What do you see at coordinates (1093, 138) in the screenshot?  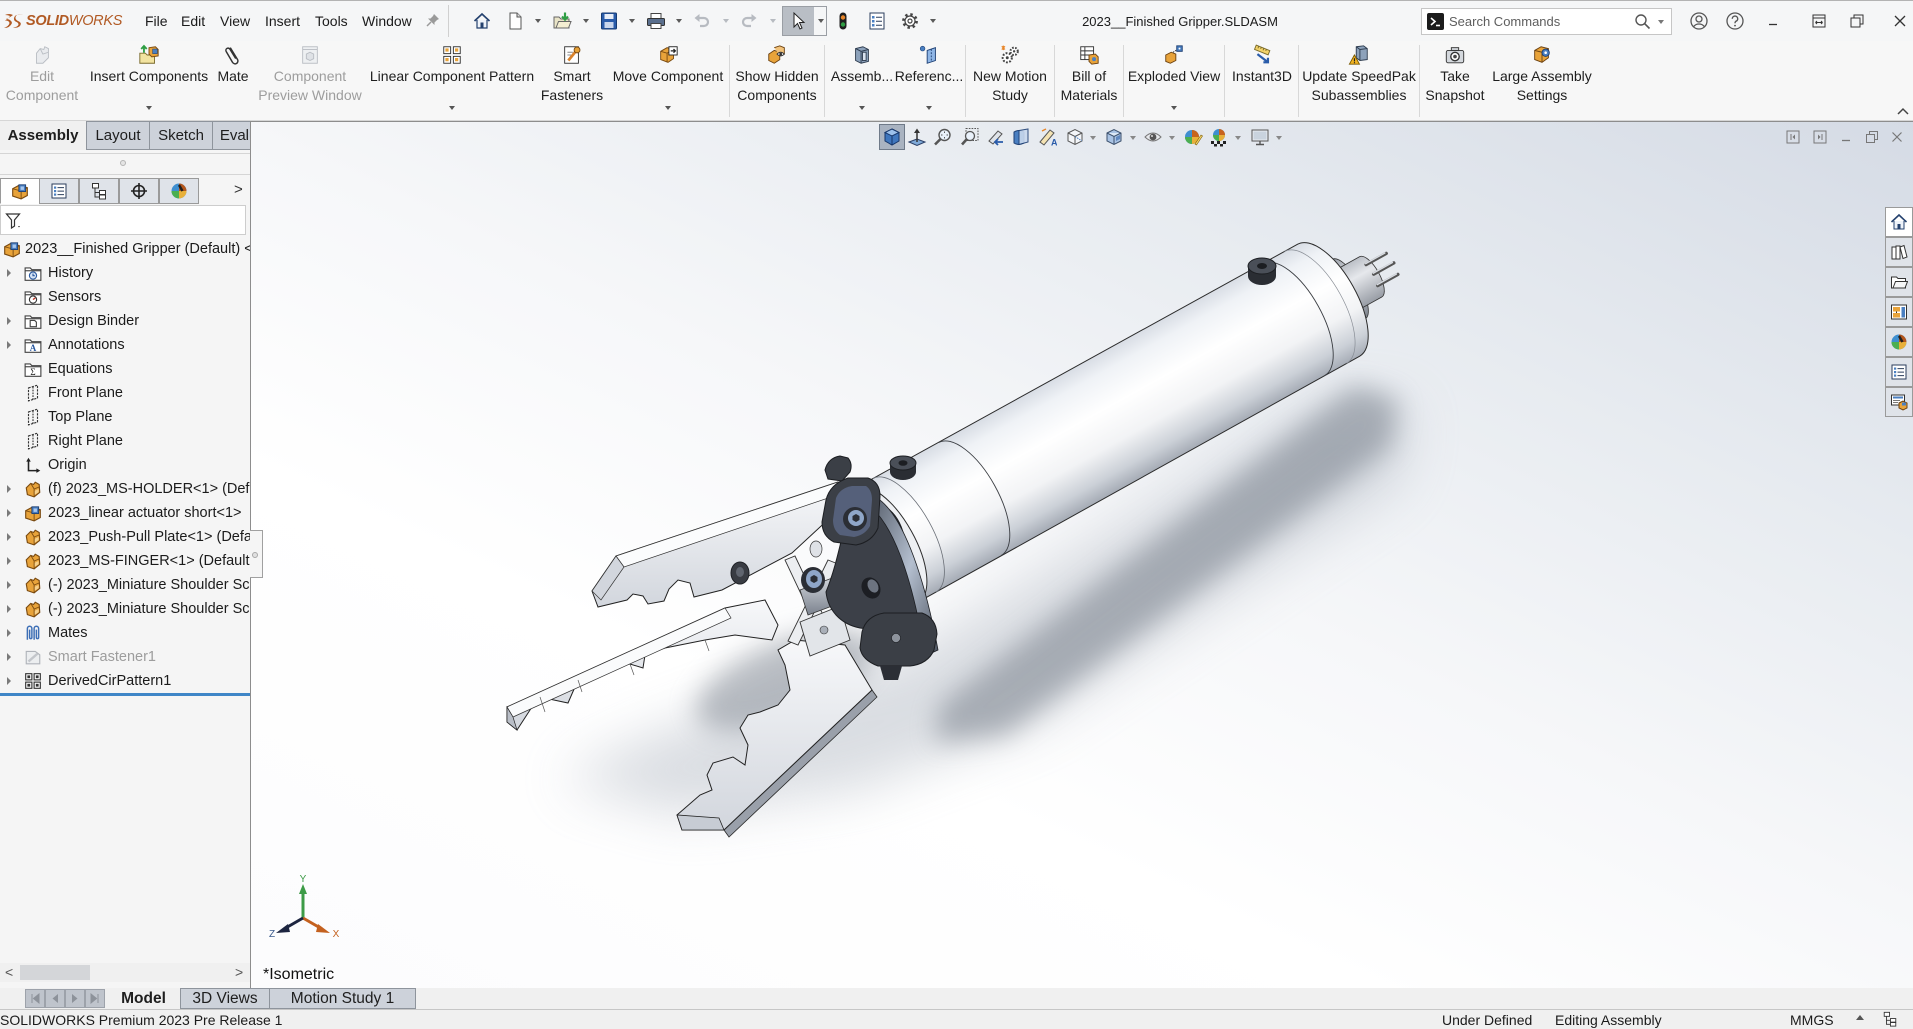 I see `view-orientation-dropdown` at bounding box center [1093, 138].